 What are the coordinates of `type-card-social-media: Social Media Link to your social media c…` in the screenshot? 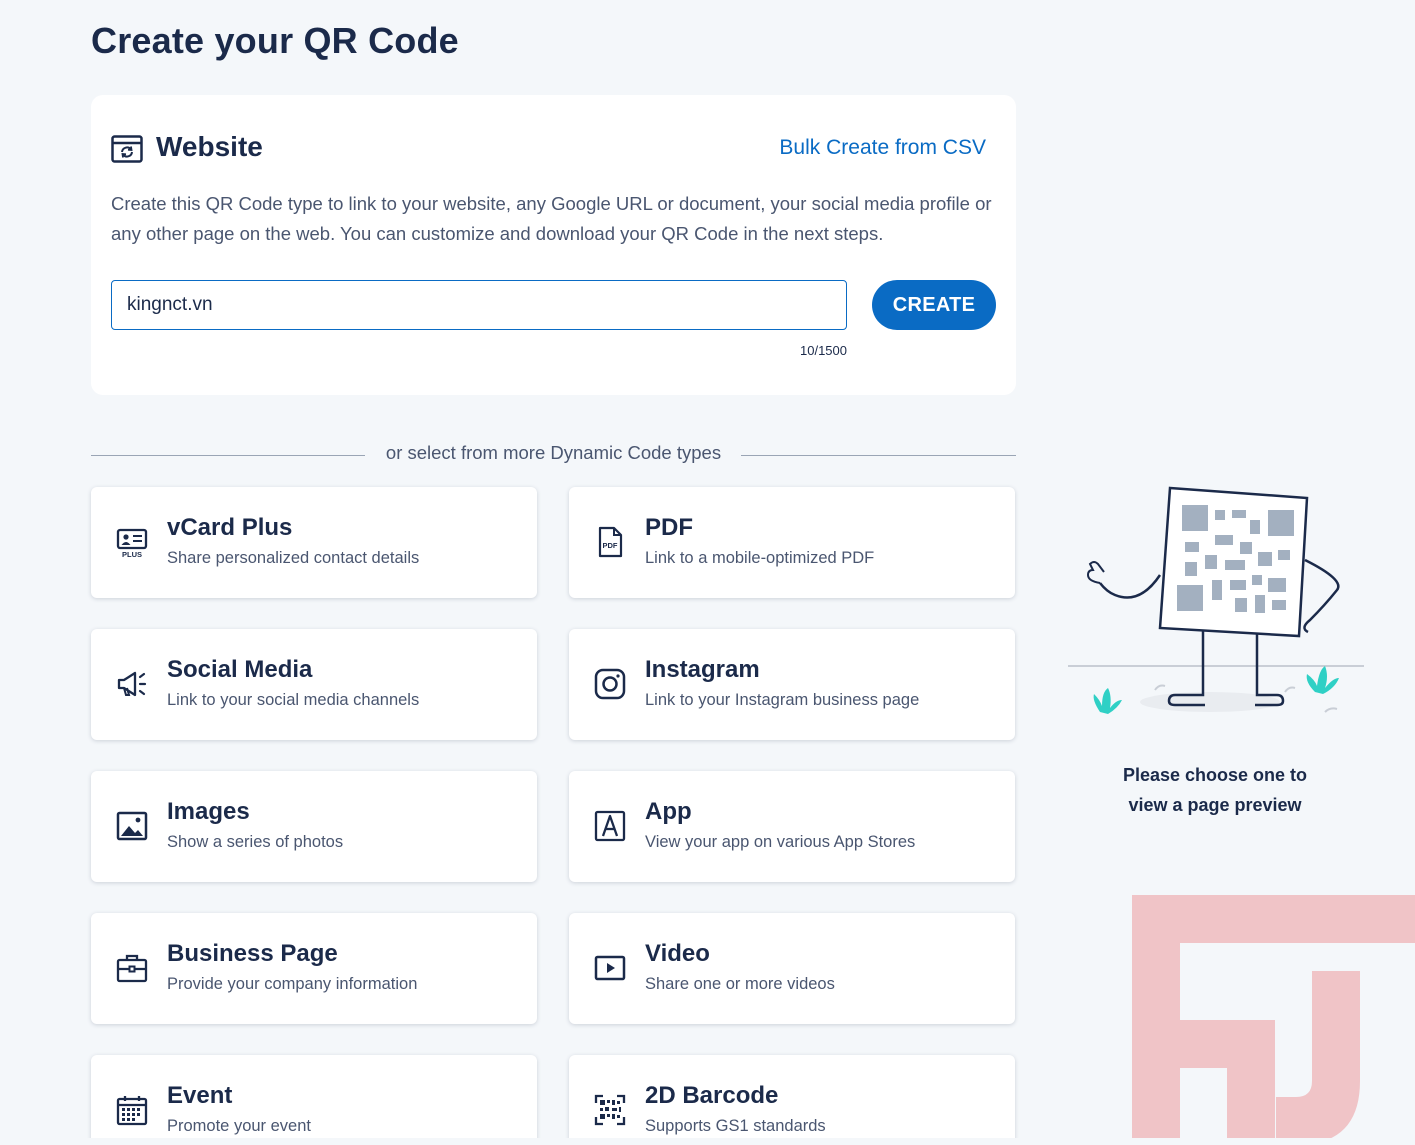 It's located at (314, 684).